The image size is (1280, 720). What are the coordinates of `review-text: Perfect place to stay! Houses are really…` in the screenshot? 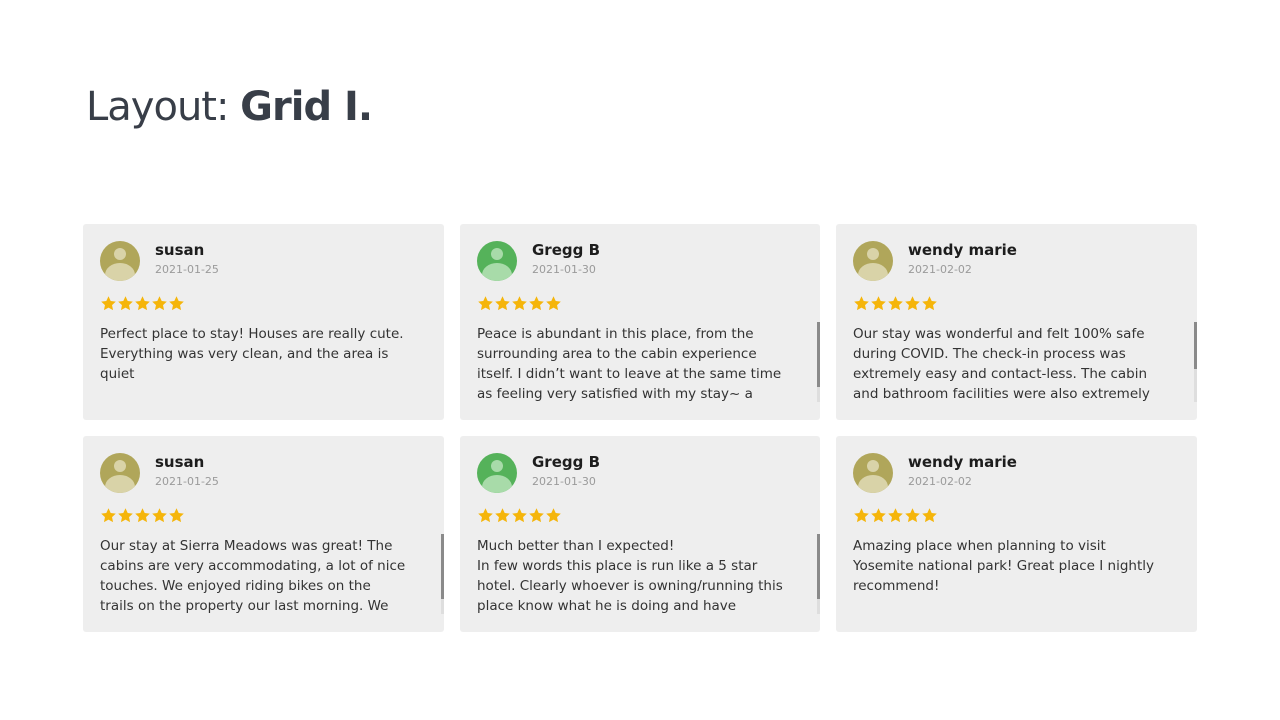 It's located at (252, 354).